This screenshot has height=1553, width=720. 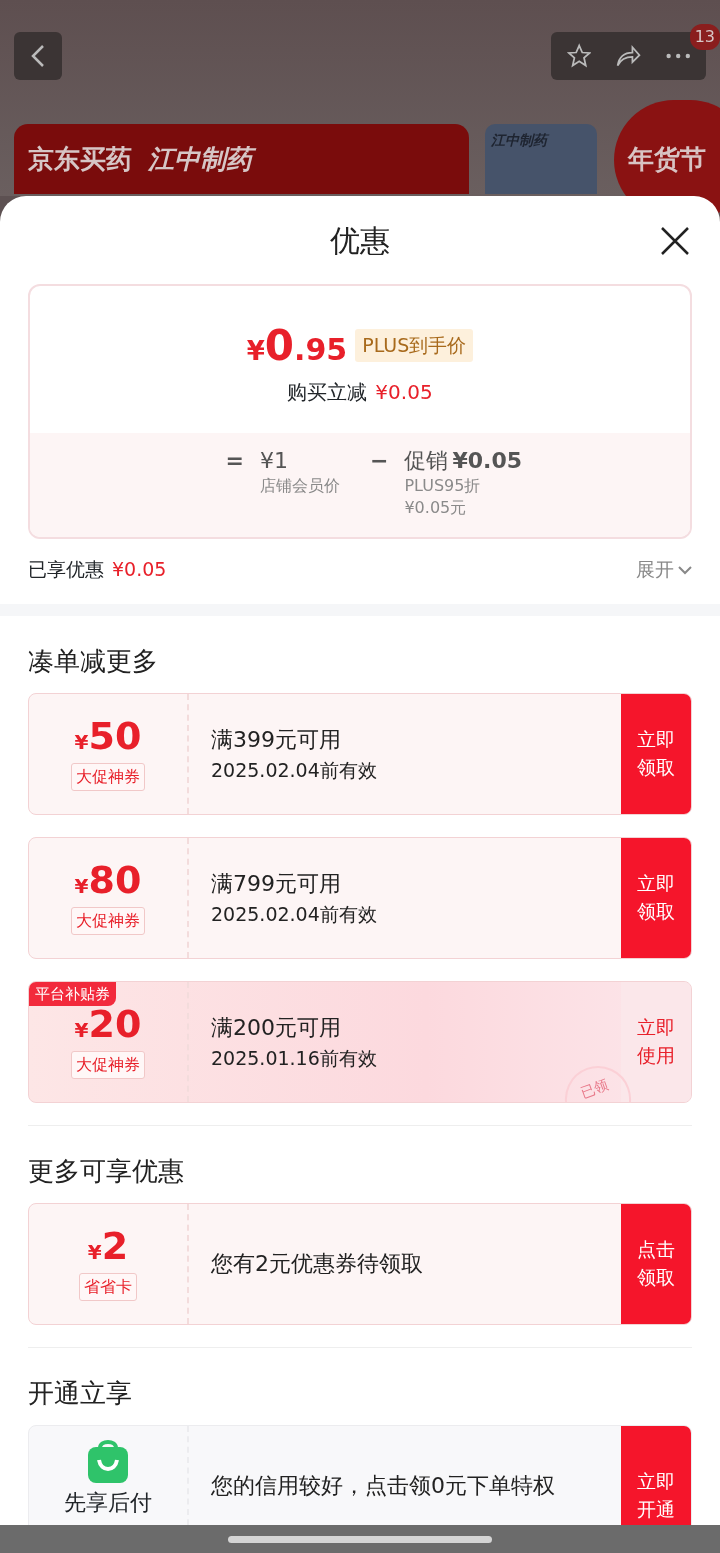 What do you see at coordinates (704, 37) in the screenshot?
I see `notification-count: 13` at bounding box center [704, 37].